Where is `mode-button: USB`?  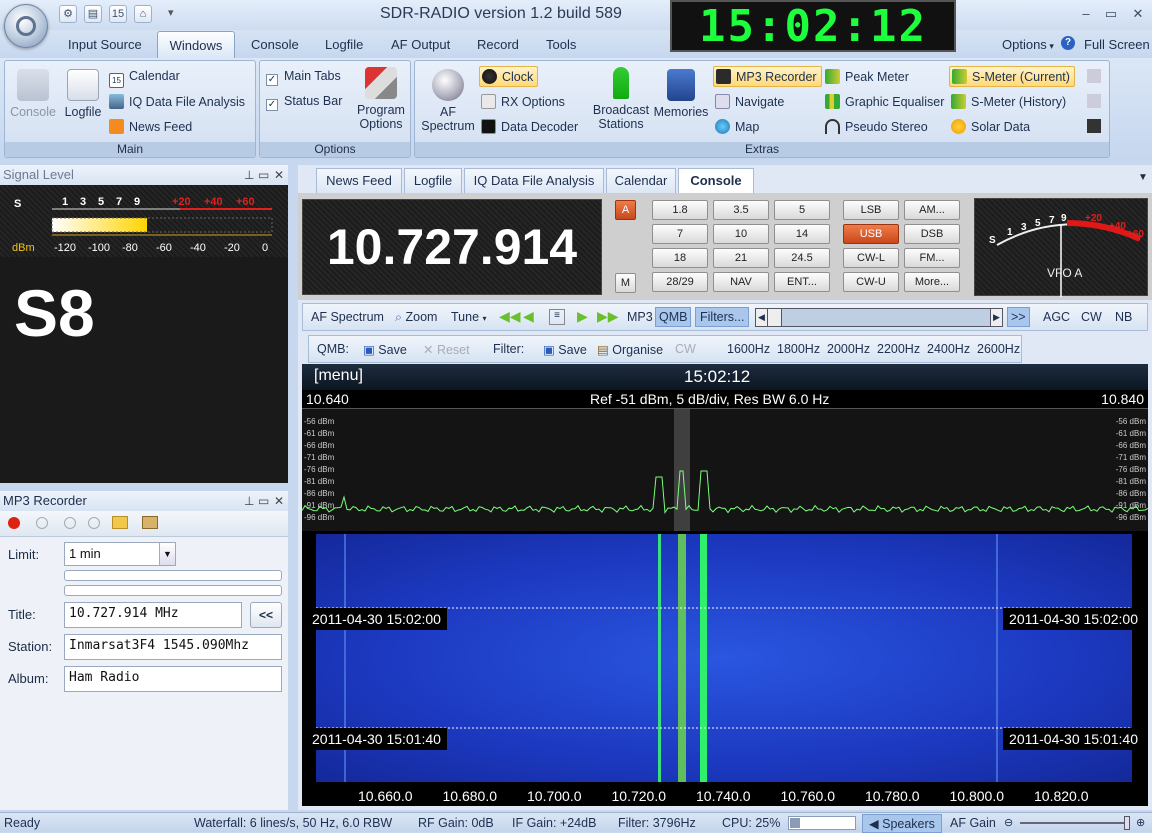 mode-button: USB is located at coordinates (871, 234).